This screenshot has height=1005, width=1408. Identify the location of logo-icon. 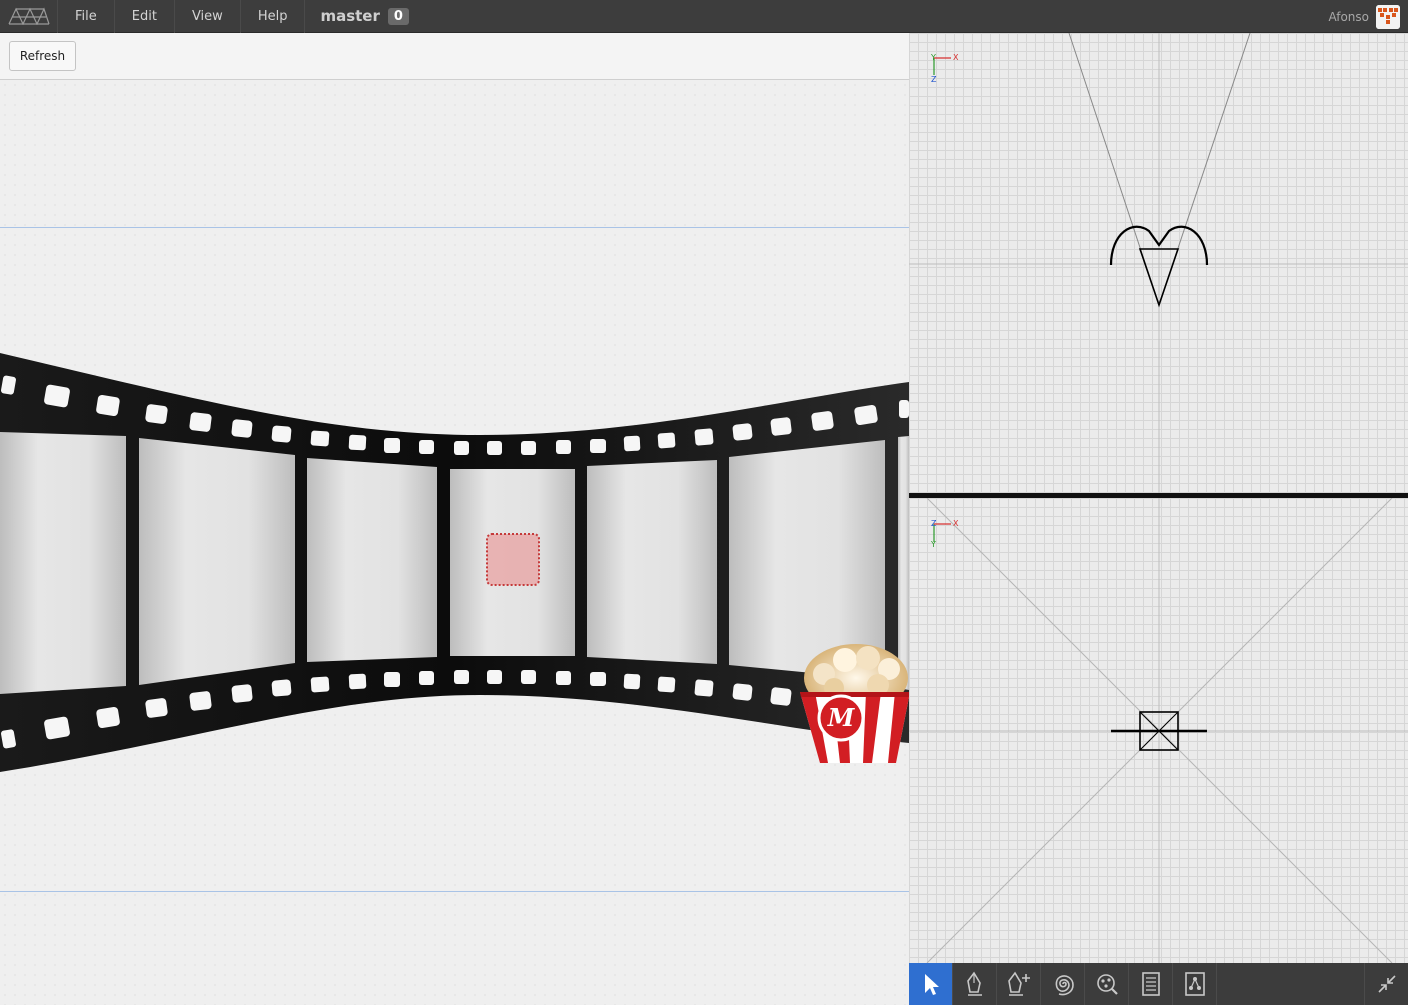
(28, 16).